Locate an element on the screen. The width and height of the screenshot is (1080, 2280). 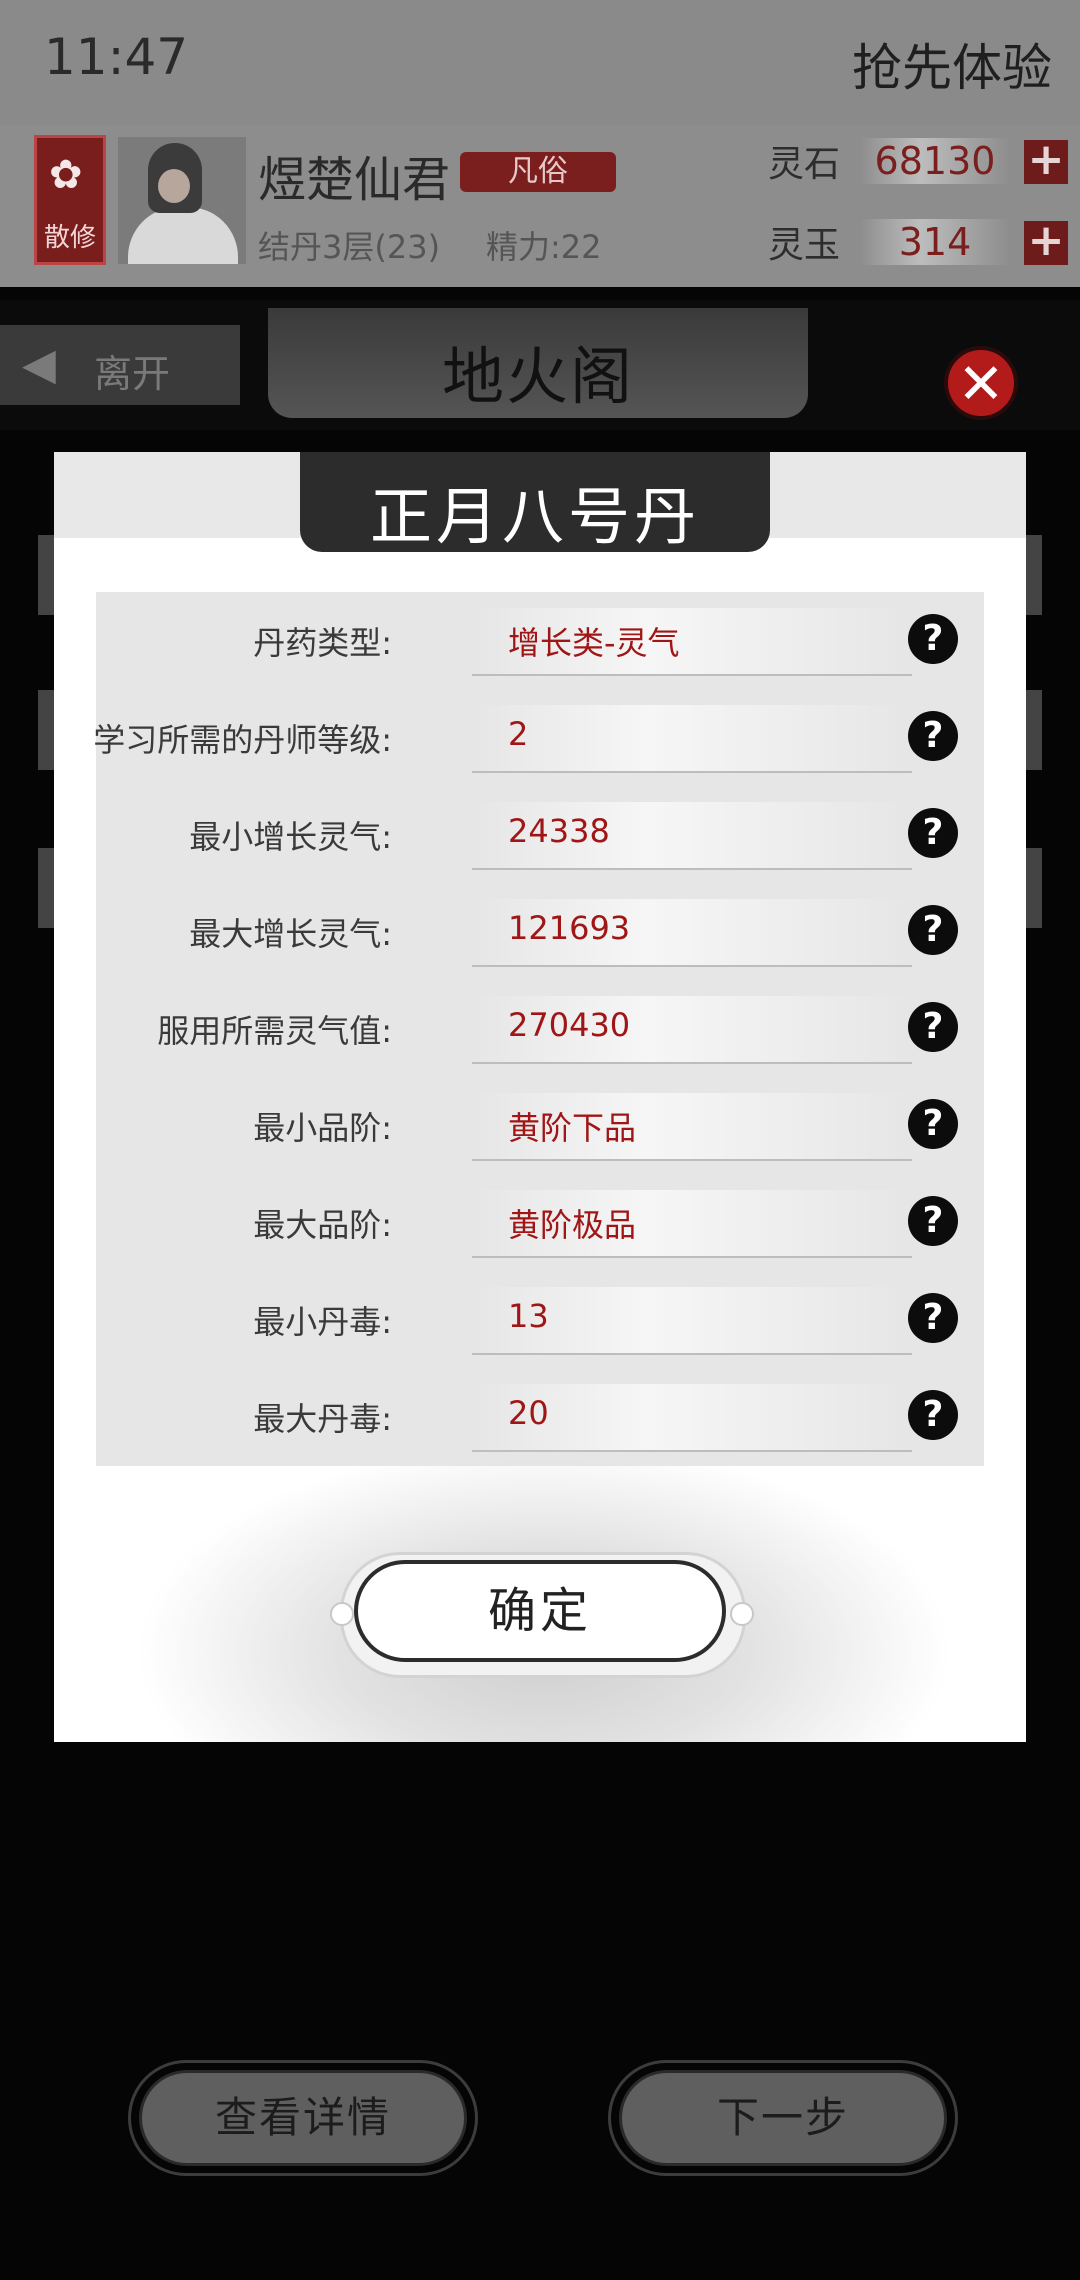
dialog-title-tab: 正月八号丹 is located at coordinates (535, 502).